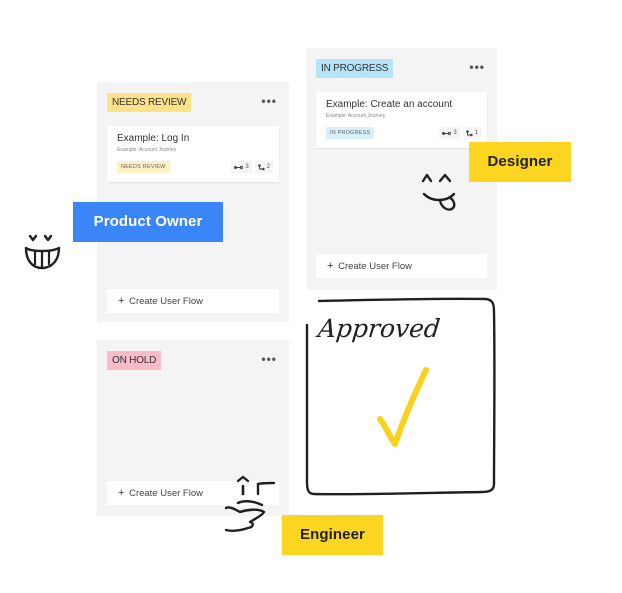  I want to click on card-stats: 3 1, so click(460, 133).